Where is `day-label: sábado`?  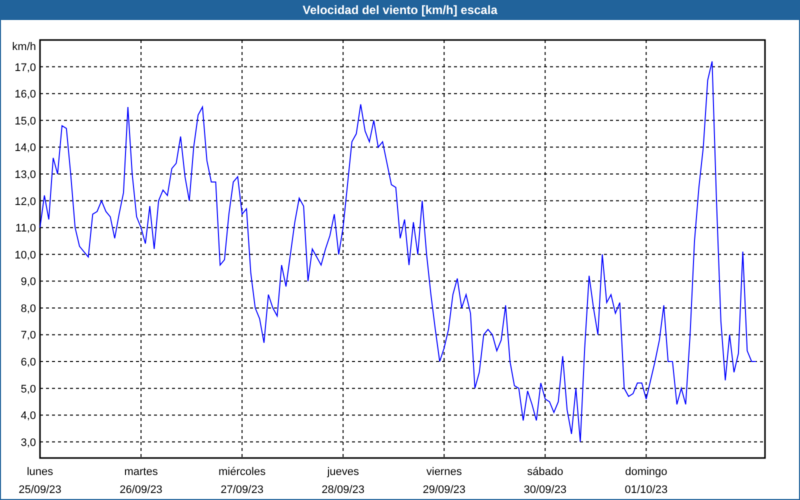 day-label: sábado is located at coordinates (545, 472).